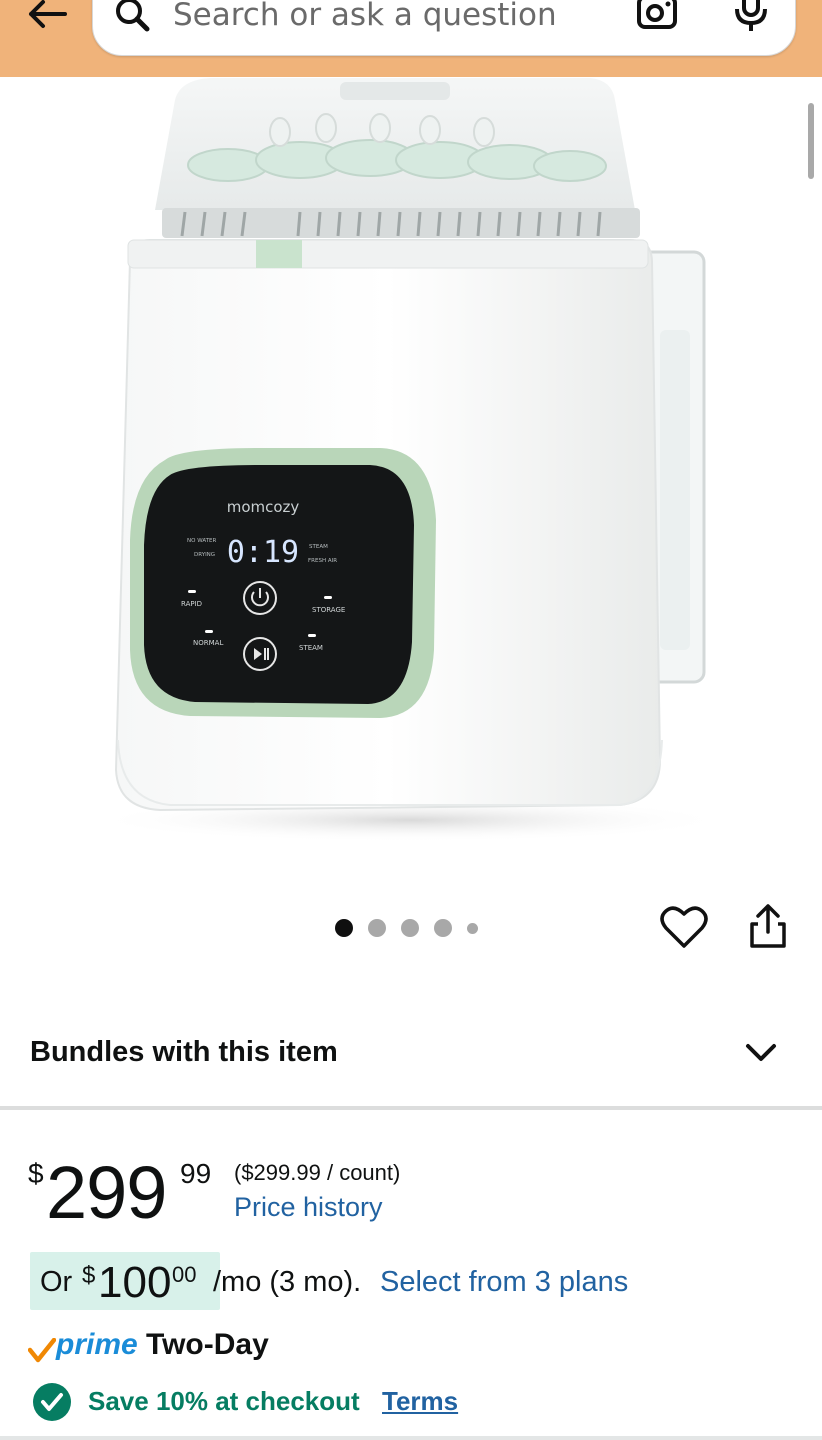 The image size is (822, 1440). Describe the element at coordinates (328, 610) in the screenshot. I see `svg-text: STORAGE` at that location.